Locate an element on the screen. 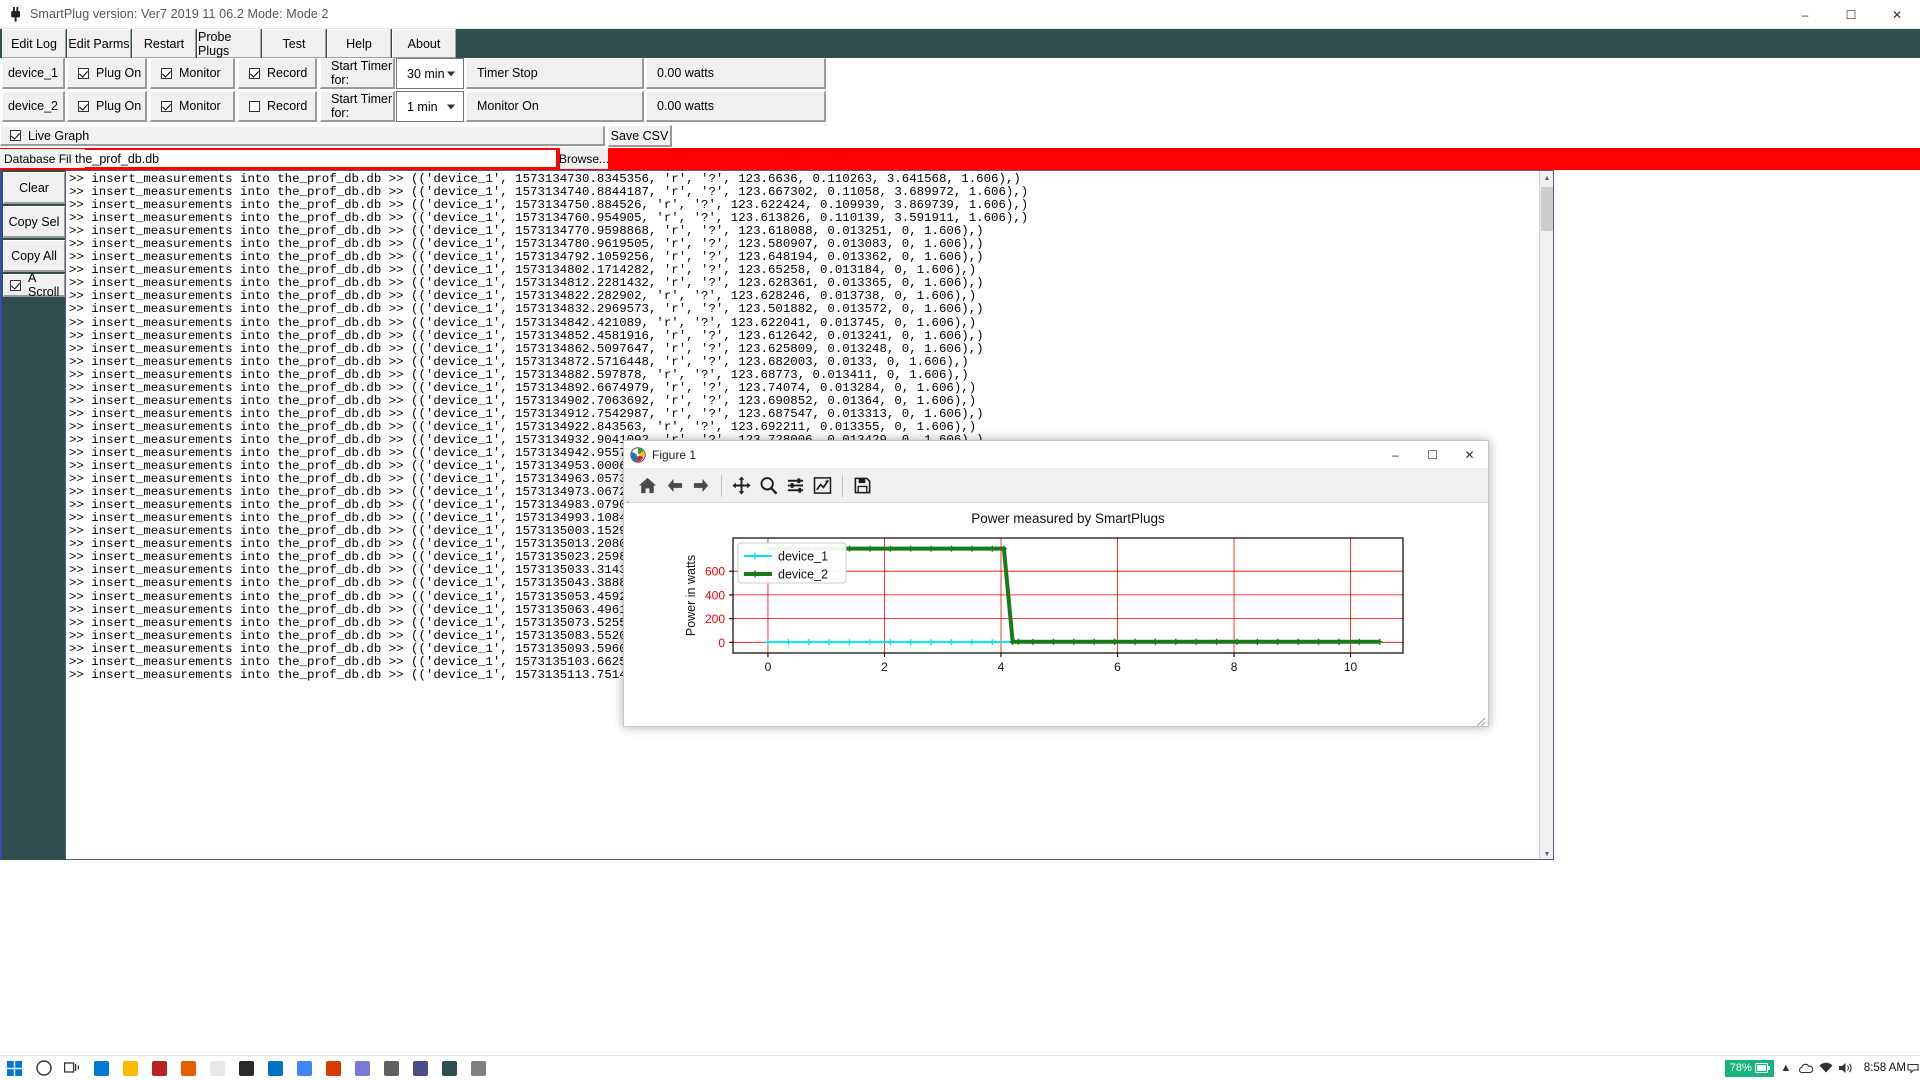 The image size is (1920, 1080). sidebar-button-copy-sel: Copy Sel is located at coordinates (34, 222).